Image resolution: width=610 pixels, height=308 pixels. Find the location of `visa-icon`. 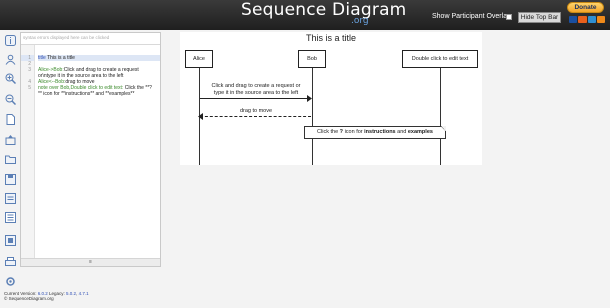

visa-icon is located at coordinates (573, 19).